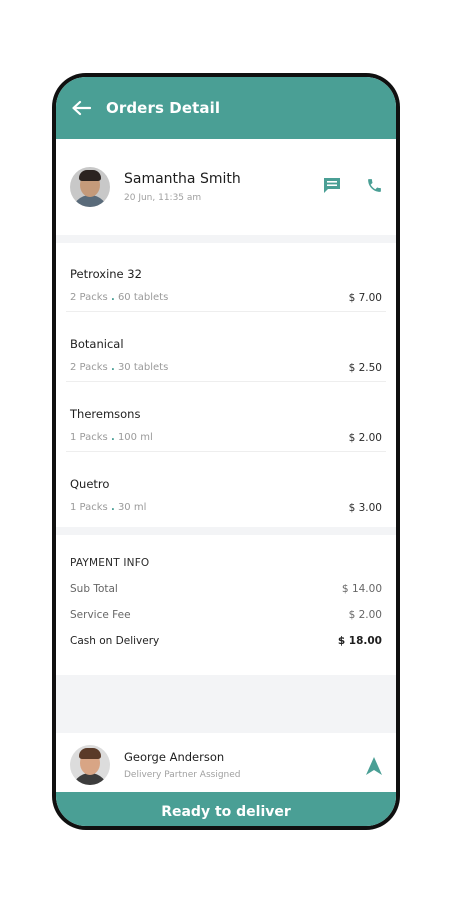 Image resolution: width=450 pixels, height=900 pixels. Describe the element at coordinates (119, 297) in the screenshot. I see `item-detail: 2 Packs . 60 tablets` at that location.